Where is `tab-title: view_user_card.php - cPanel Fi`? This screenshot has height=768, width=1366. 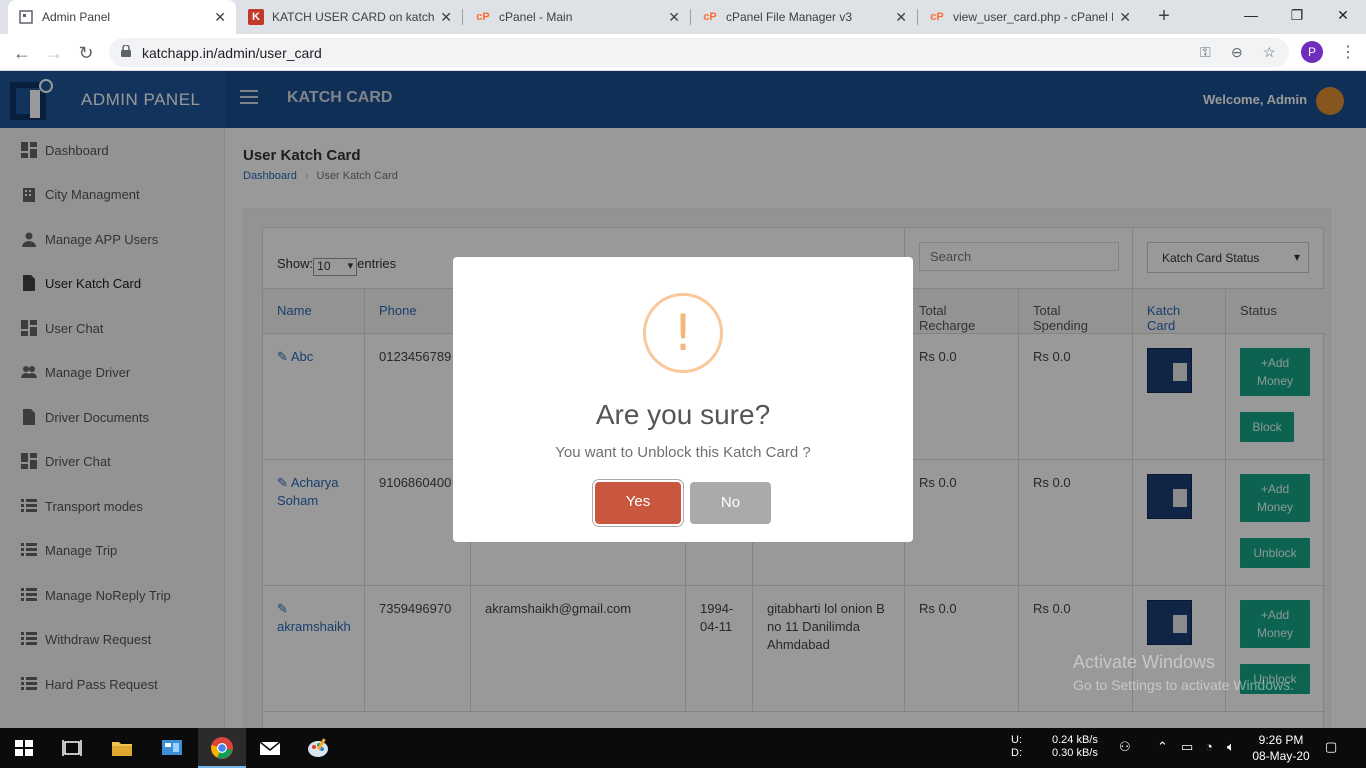
tab-title: view_user_card.php - cPanel Fi is located at coordinates (1033, 17).